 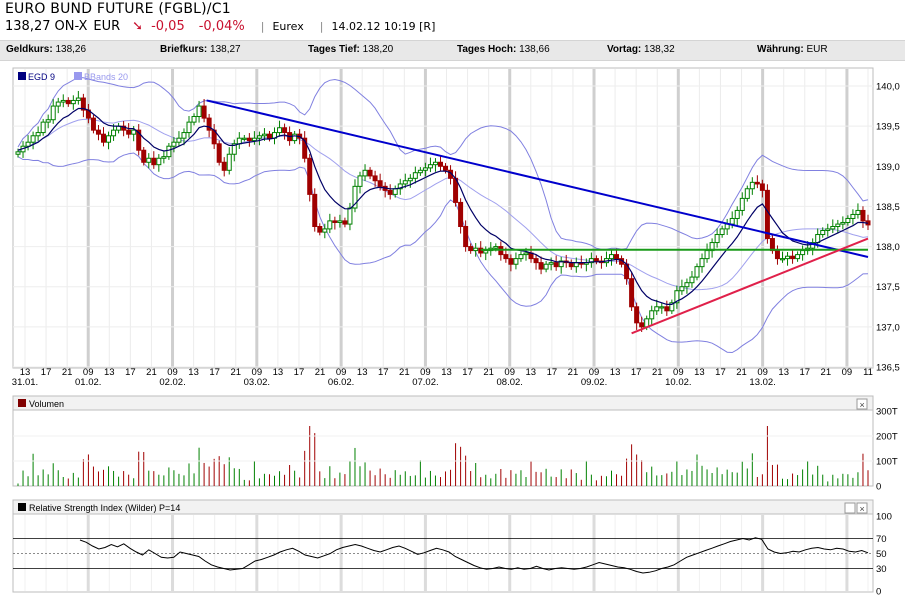 I want to click on ask-label: Briefkurs:, so click(x=184, y=49).